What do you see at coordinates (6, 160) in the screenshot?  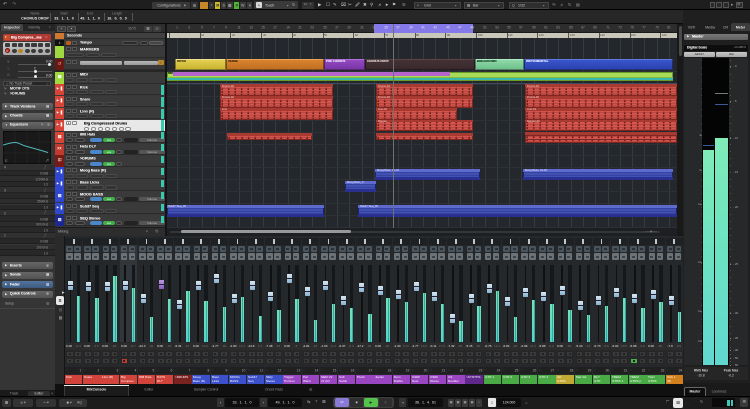 I see `svg-text: E` at bounding box center [6, 160].